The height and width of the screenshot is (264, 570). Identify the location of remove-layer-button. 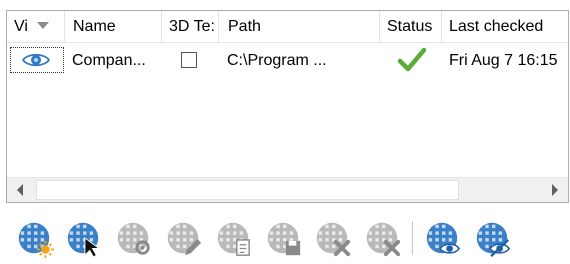
(332, 239).